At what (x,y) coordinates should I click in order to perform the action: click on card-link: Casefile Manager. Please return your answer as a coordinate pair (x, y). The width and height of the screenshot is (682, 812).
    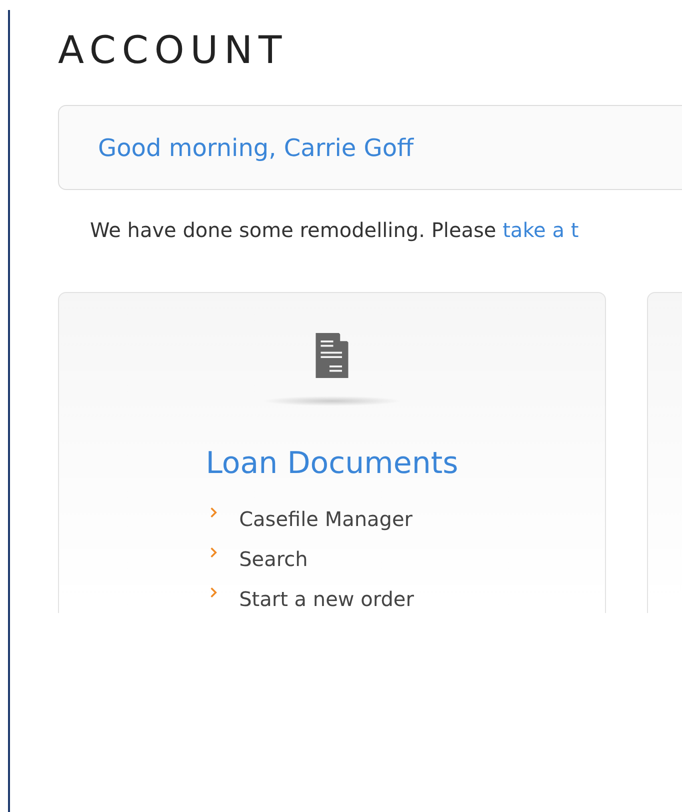
    Looking at the image, I should click on (325, 519).